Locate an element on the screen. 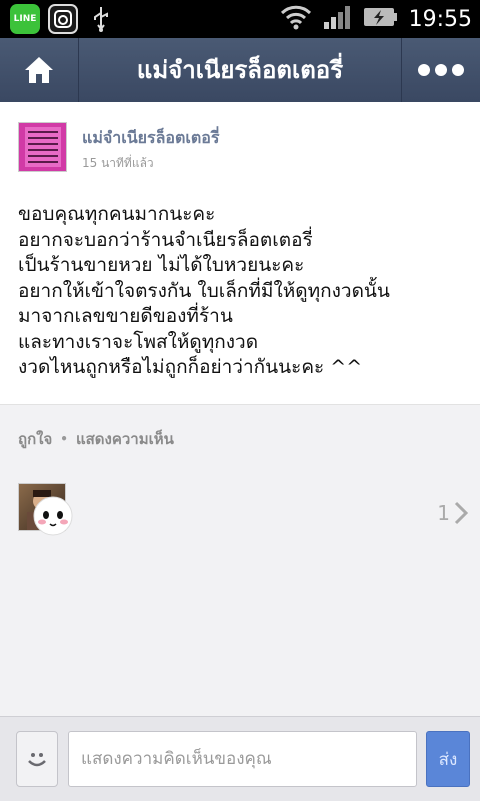  likes-count: 1 is located at coordinates (443, 513).